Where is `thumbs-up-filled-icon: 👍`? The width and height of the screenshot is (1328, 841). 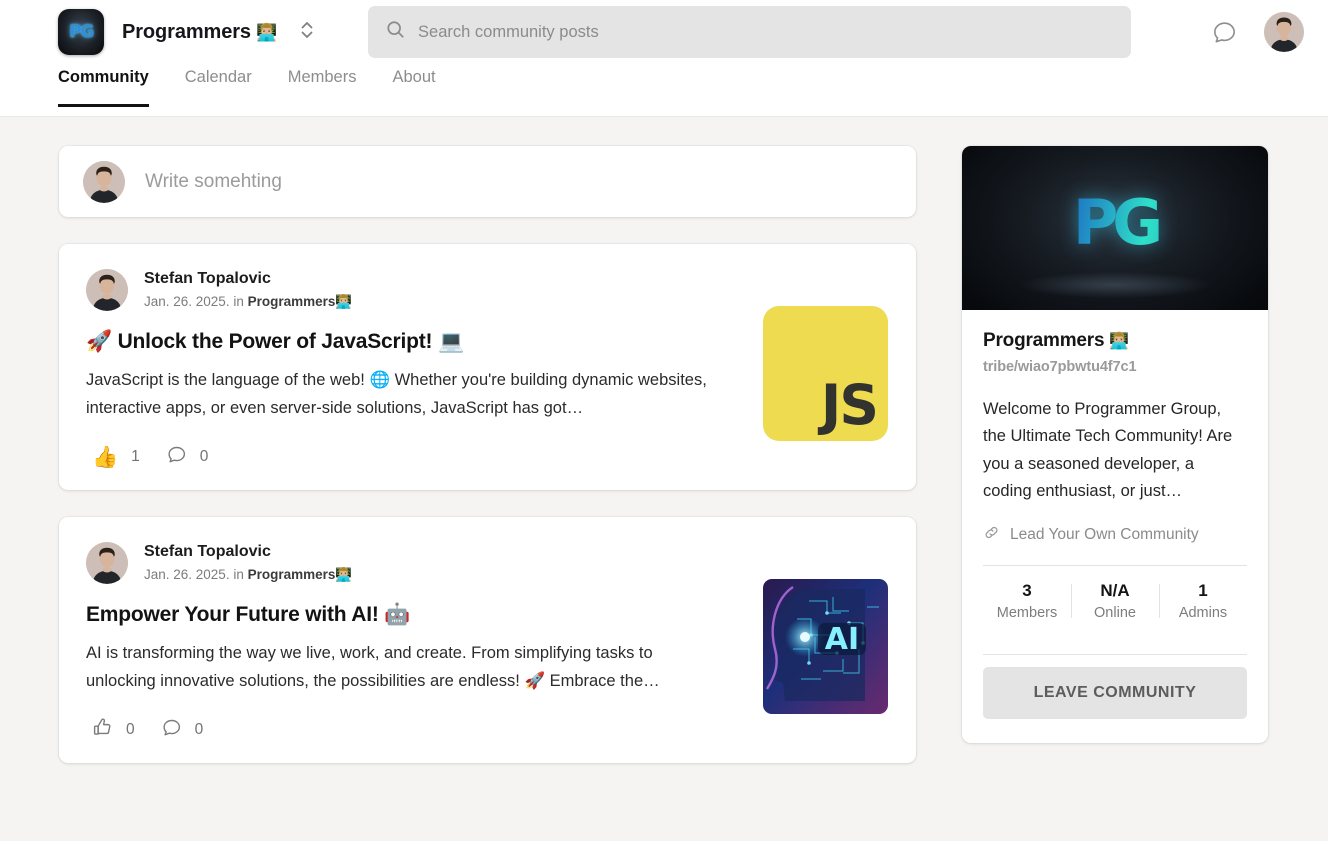
thumbs-up-filled-icon: 👍 is located at coordinates (105, 456).